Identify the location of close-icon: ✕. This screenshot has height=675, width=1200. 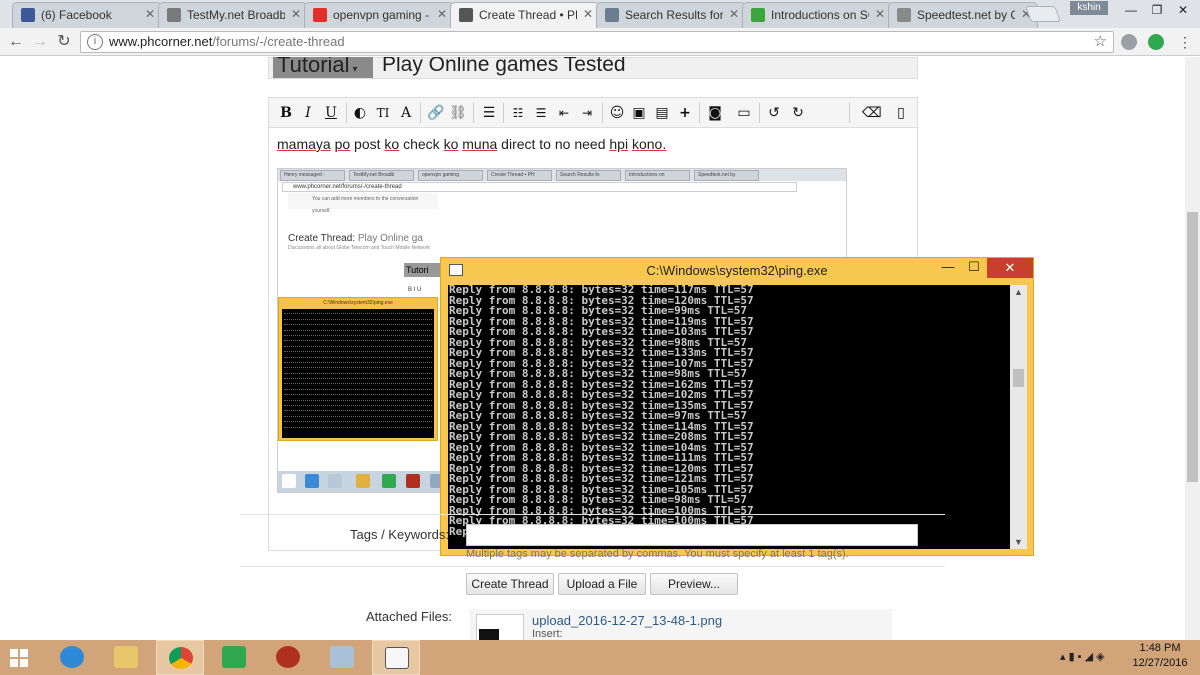
(1183, 10).